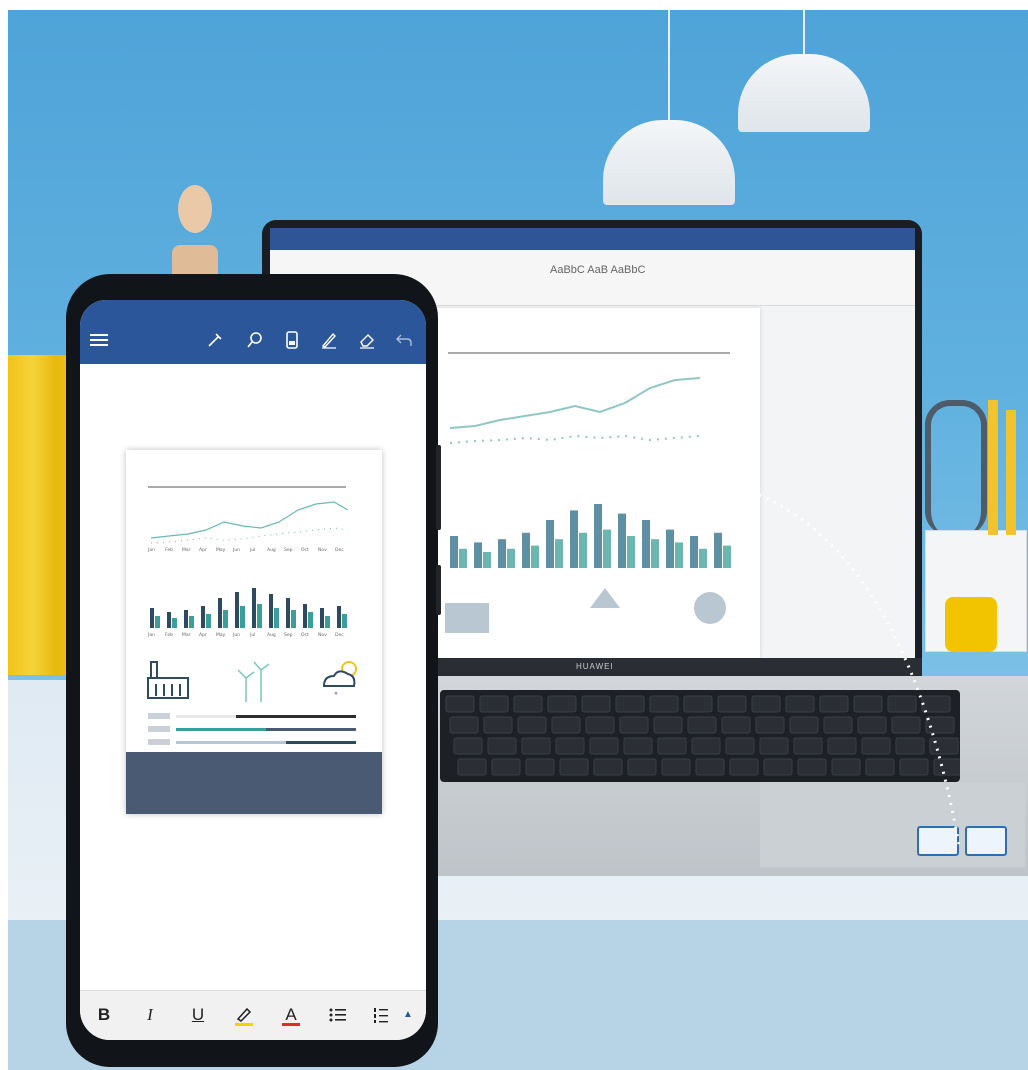 This screenshot has height=1070, width=1028. I want to click on draw-icon, so click(329, 340).